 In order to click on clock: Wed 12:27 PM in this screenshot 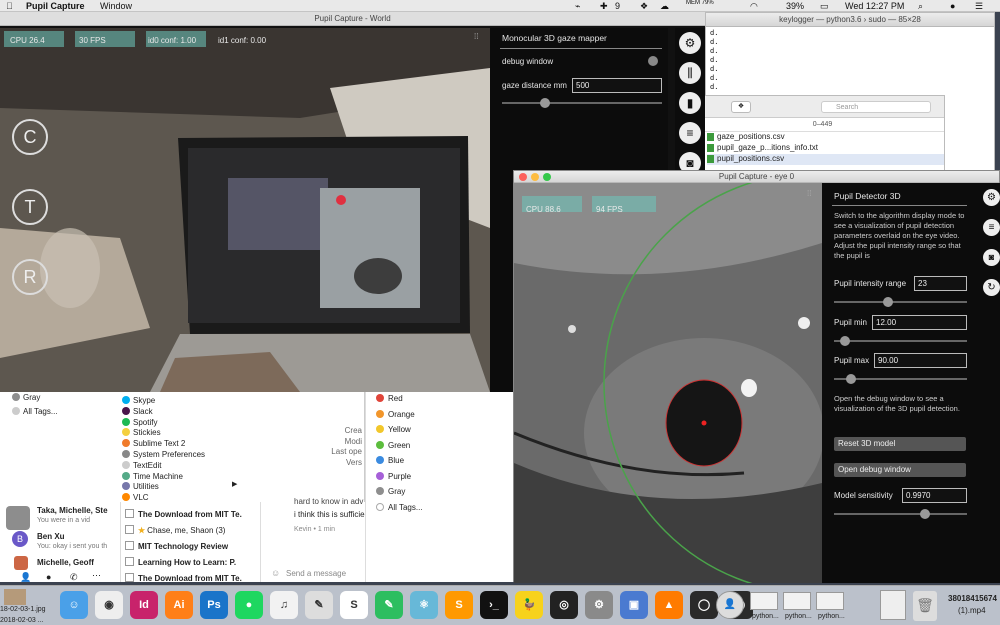, I will do `click(874, 6)`.